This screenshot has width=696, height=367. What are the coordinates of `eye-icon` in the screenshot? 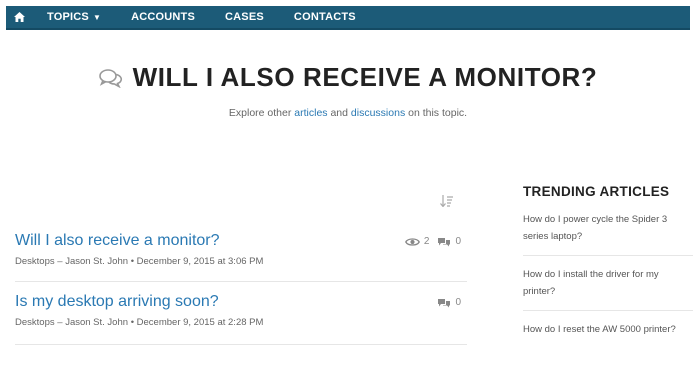 It's located at (412, 241).